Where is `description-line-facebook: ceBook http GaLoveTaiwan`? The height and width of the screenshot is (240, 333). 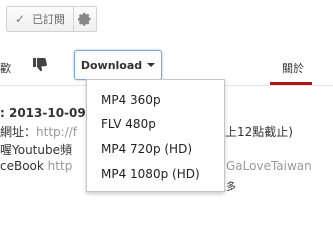 description-line-facebook: ceBook http GaLoveTaiwan is located at coordinates (156, 166).